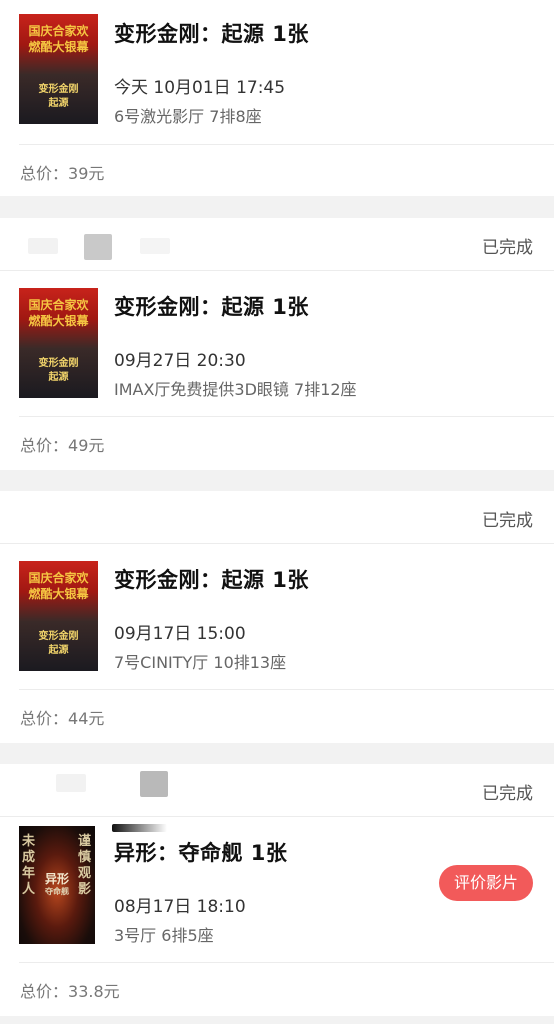 The height and width of the screenshot is (1024, 554). Describe the element at coordinates (86, 173) in the screenshot. I see `total-value: 39元` at that location.